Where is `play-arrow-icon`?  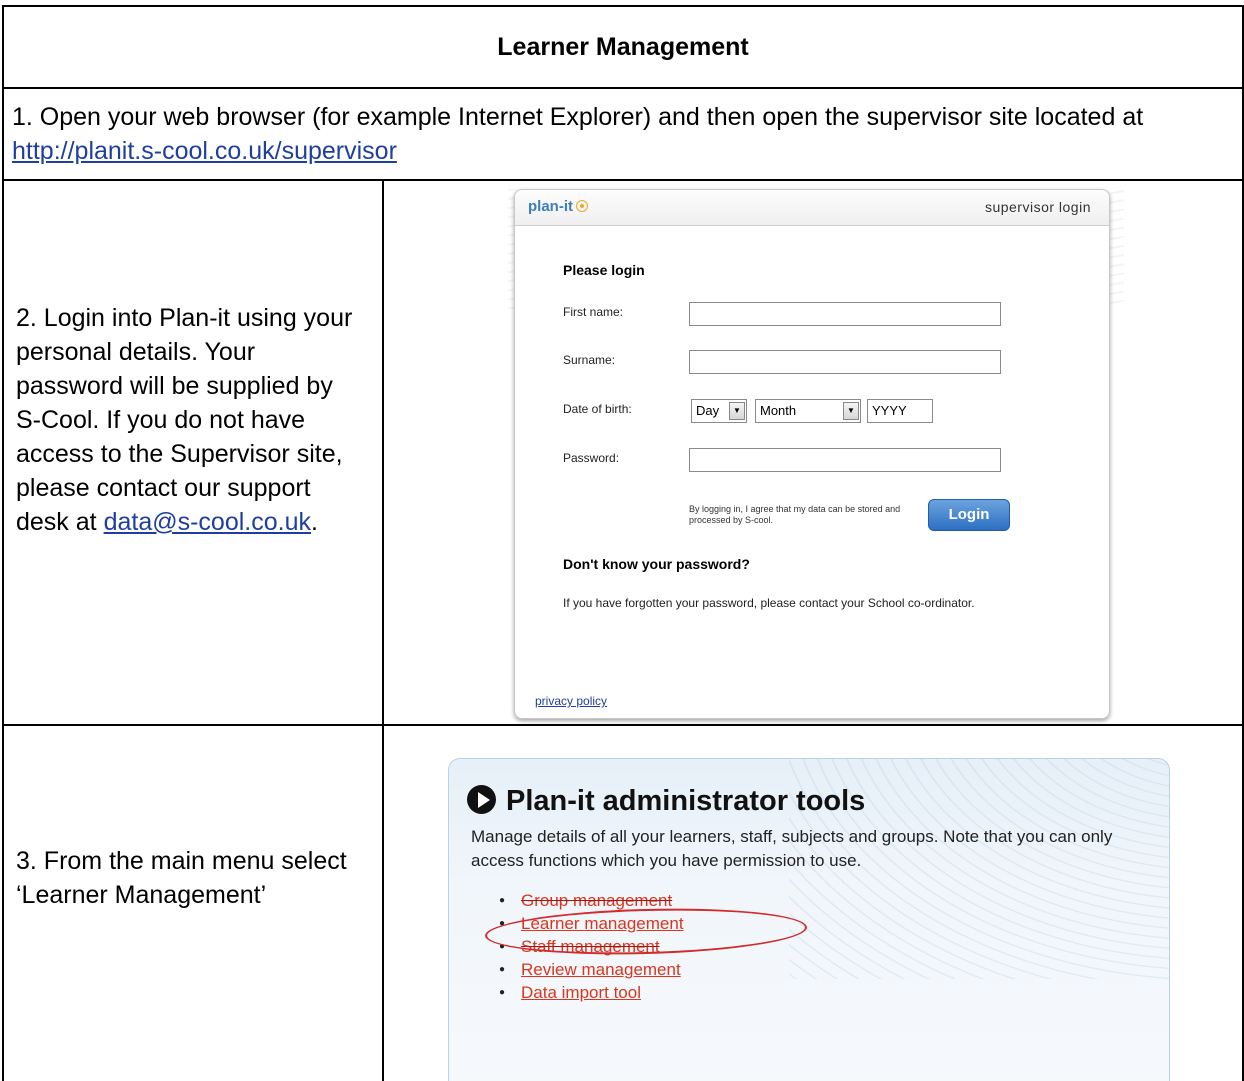
play-arrow-icon is located at coordinates (481, 799).